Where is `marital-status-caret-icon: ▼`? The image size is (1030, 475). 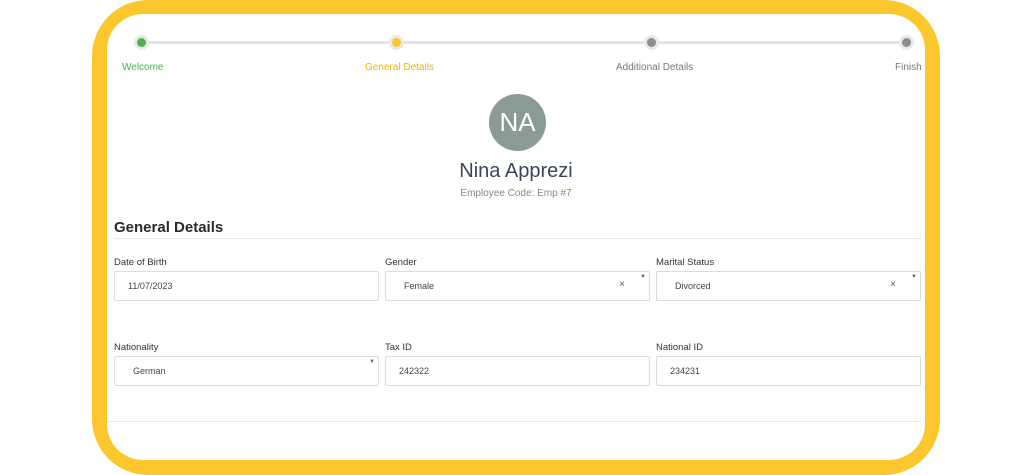 marital-status-caret-icon: ▼ is located at coordinates (914, 277).